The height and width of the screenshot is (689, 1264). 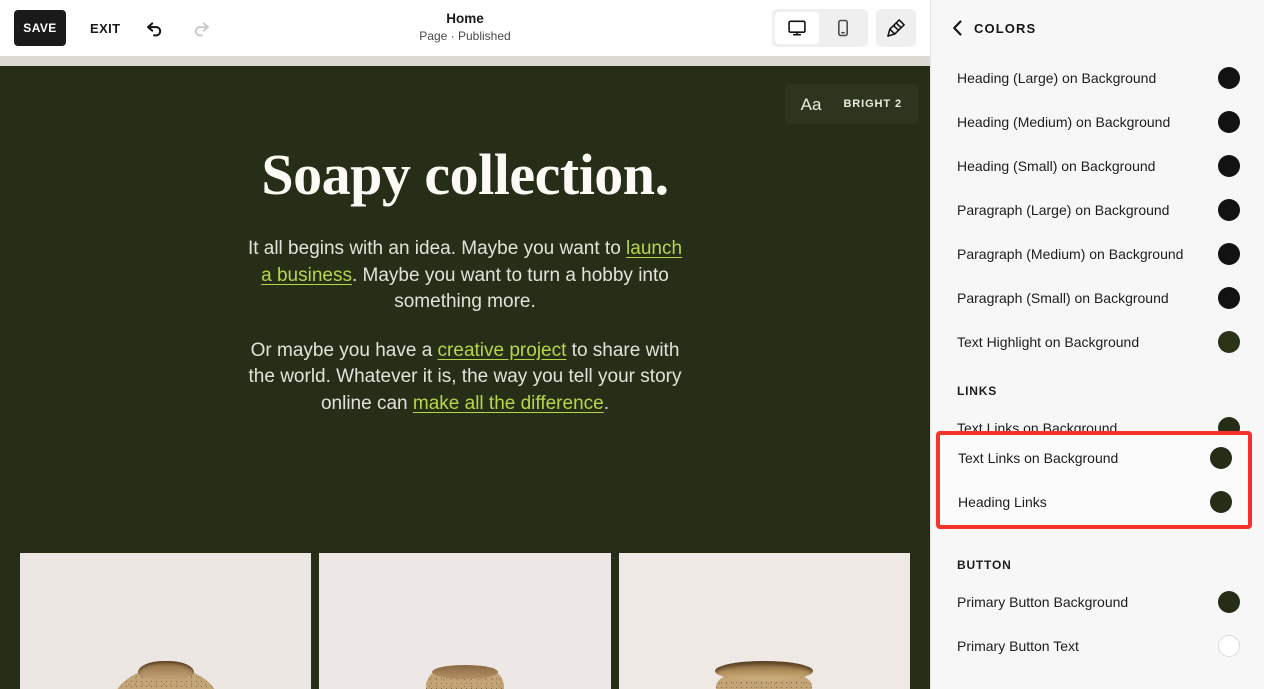 I want to click on row-heading-medium: Heading (Medium) on Background, so click(x=1097, y=122).